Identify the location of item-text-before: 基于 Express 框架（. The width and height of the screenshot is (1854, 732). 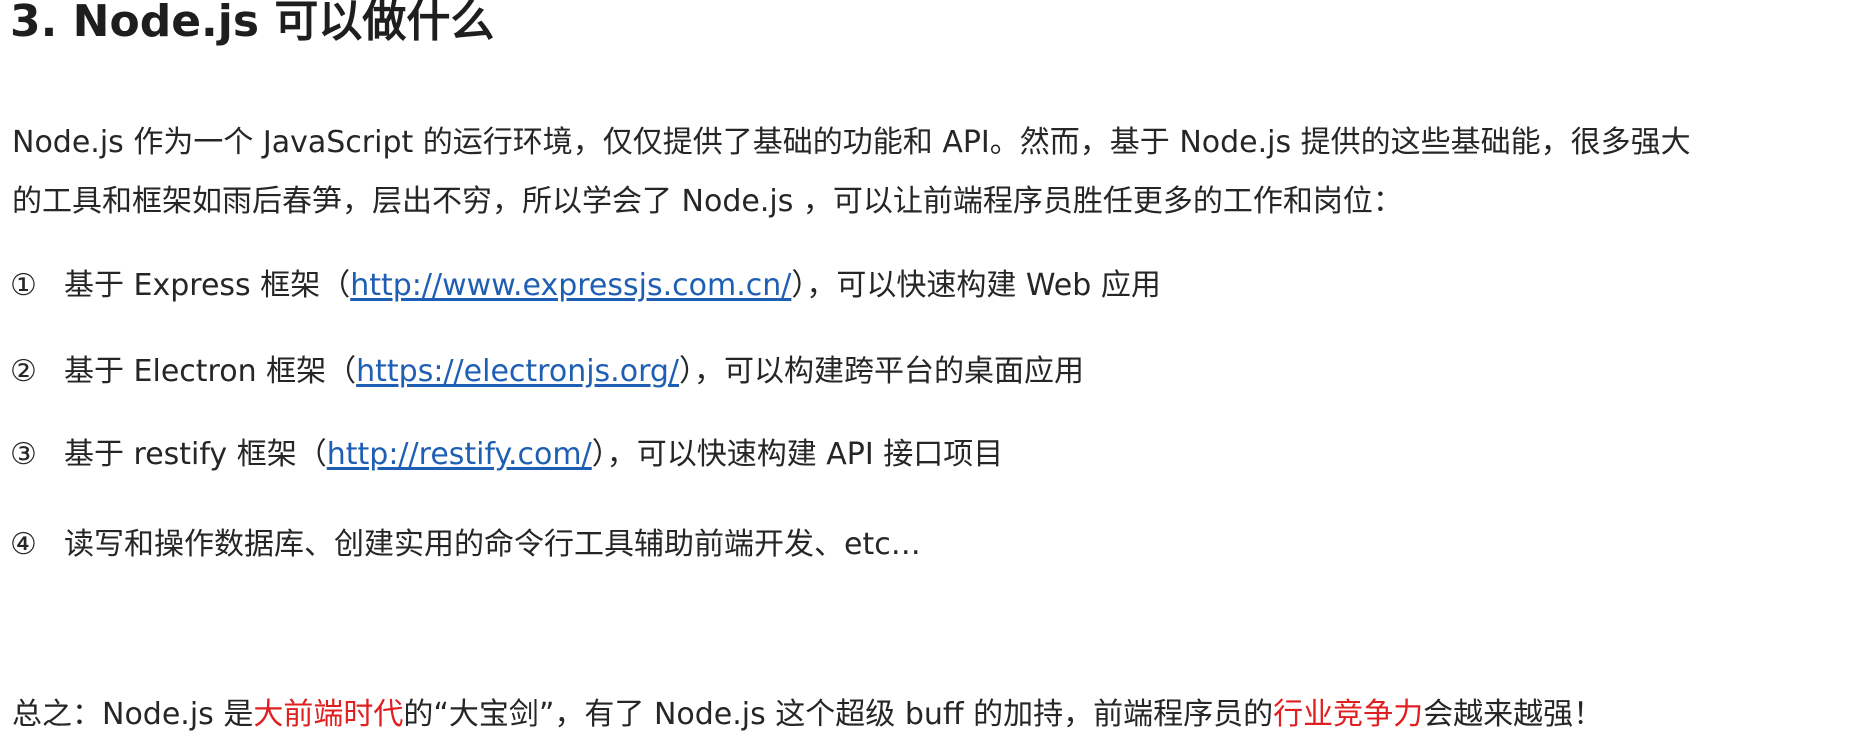
(207, 285).